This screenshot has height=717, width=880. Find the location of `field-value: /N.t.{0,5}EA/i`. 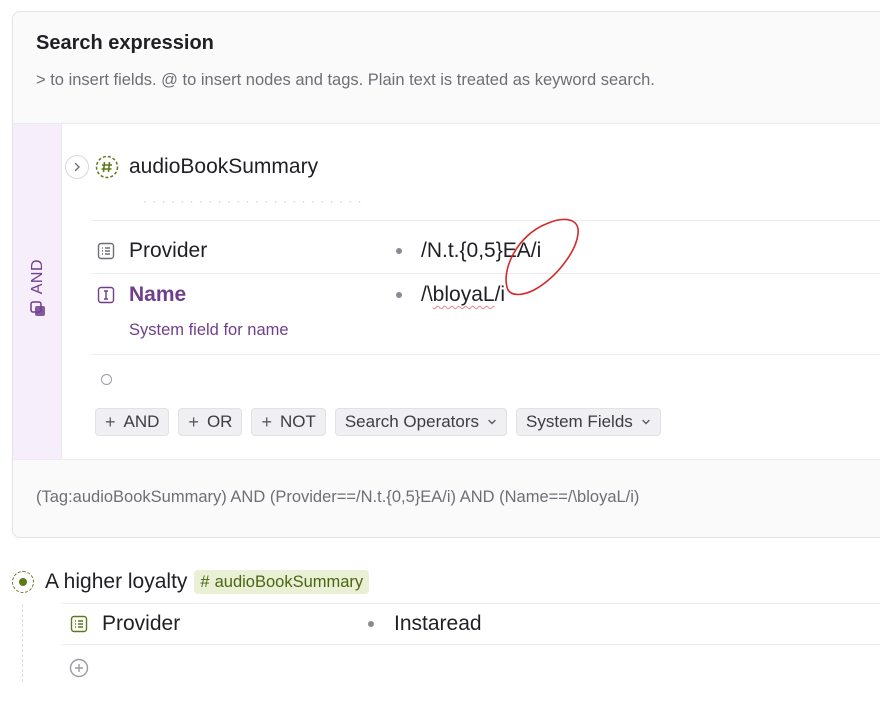

field-value: /N.t.{0,5}EA/i is located at coordinates (481, 251).